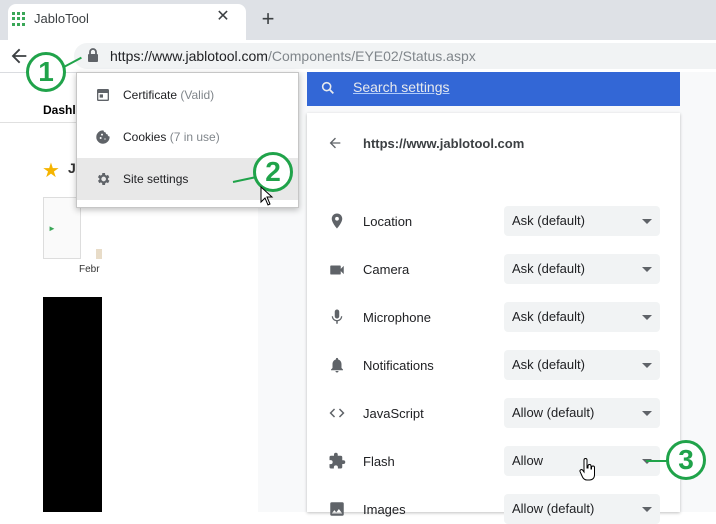 Image resolution: width=716 pixels, height=524 pixels. I want to click on callout-3: 3, so click(686, 460).